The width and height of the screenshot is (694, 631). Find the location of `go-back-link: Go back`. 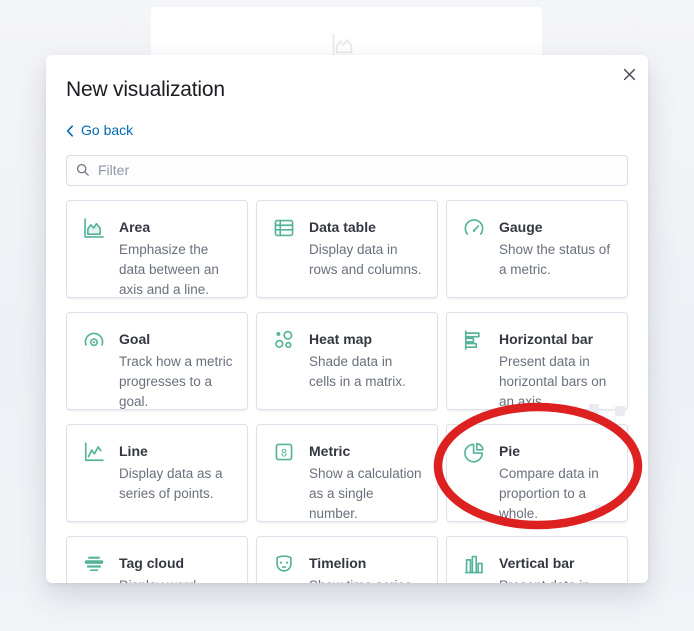

go-back-link: Go back is located at coordinates (99, 130).